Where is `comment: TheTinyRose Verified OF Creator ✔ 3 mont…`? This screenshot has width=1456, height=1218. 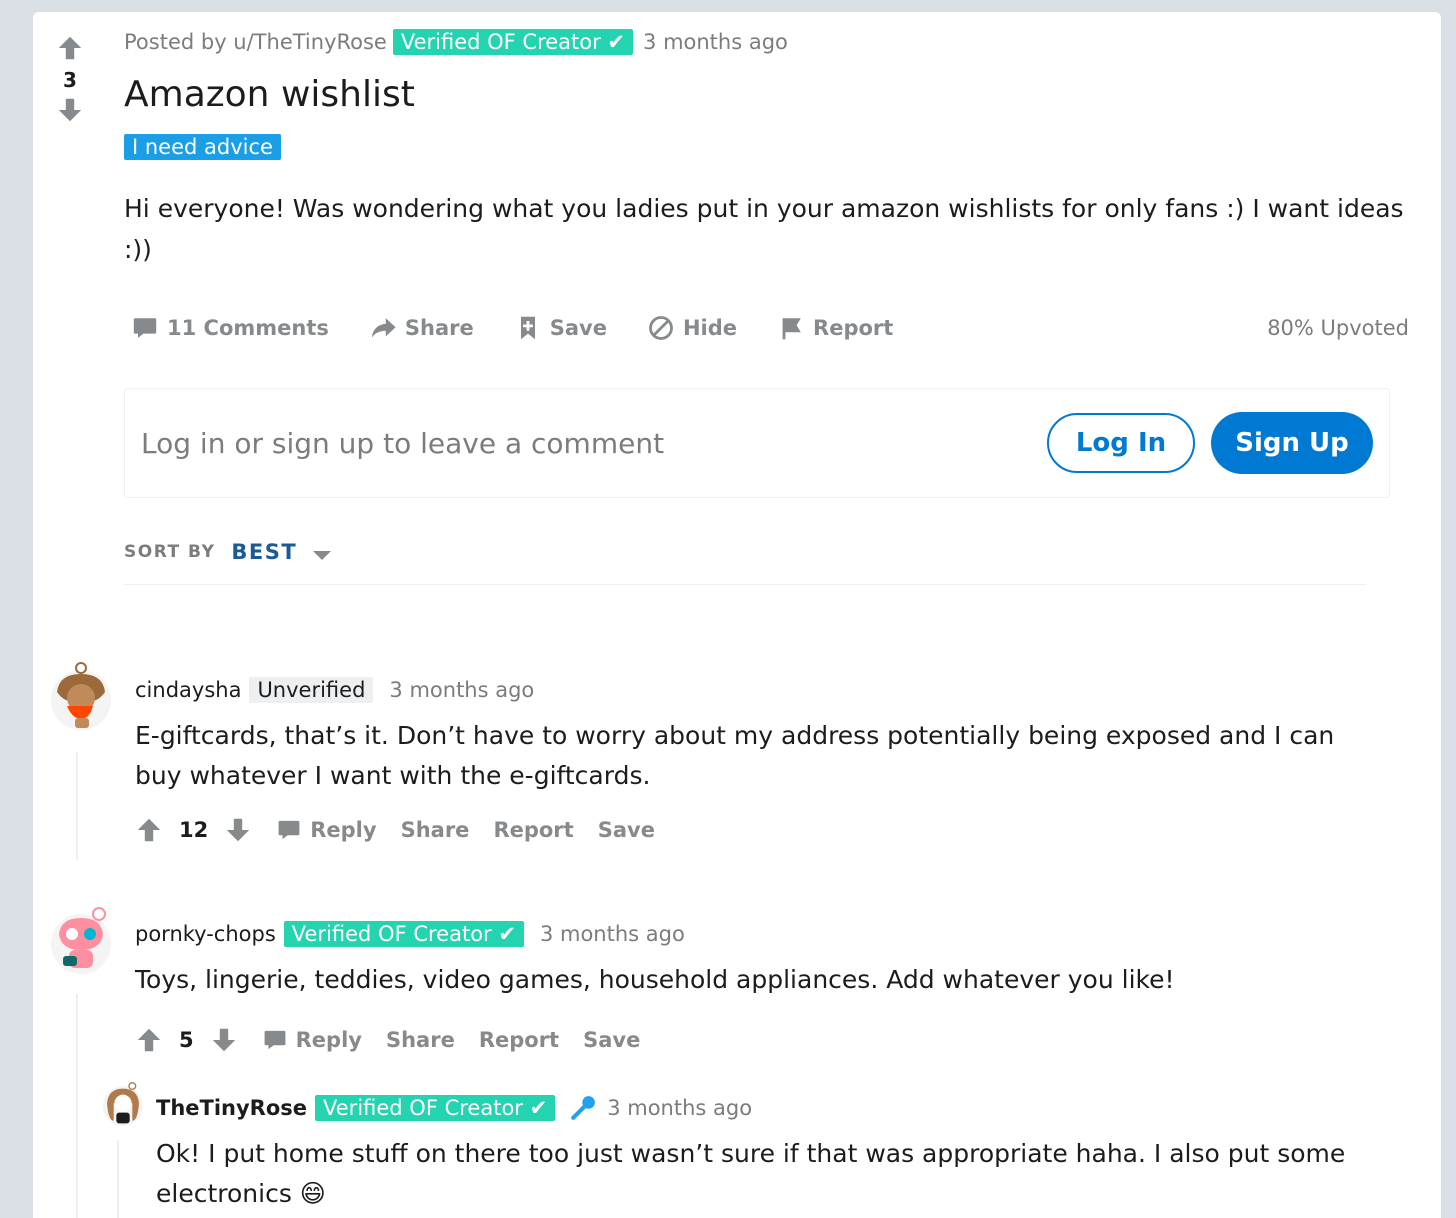
comment: TheTinyRose Verified OF Creator ✔ 3 mont… is located at coordinates (771, 1153).